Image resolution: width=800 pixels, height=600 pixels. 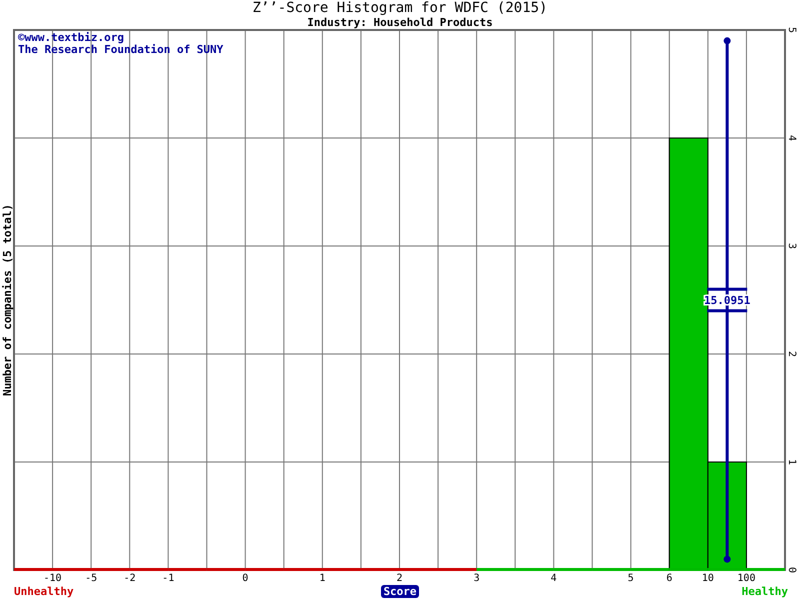 I want to click on y-tick-label: 1, so click(x=791, y=462).